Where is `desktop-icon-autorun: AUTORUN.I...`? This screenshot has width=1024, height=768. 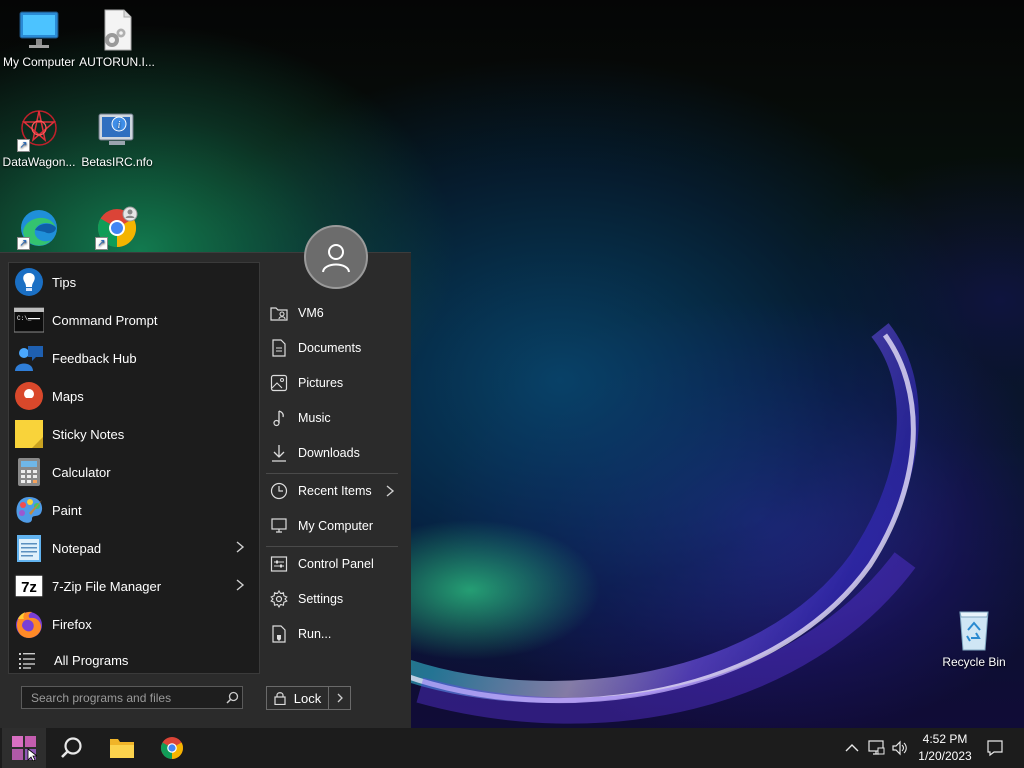 desktop-icon-autorun: AUTORUN.I... is located at coordinates (117, 38).